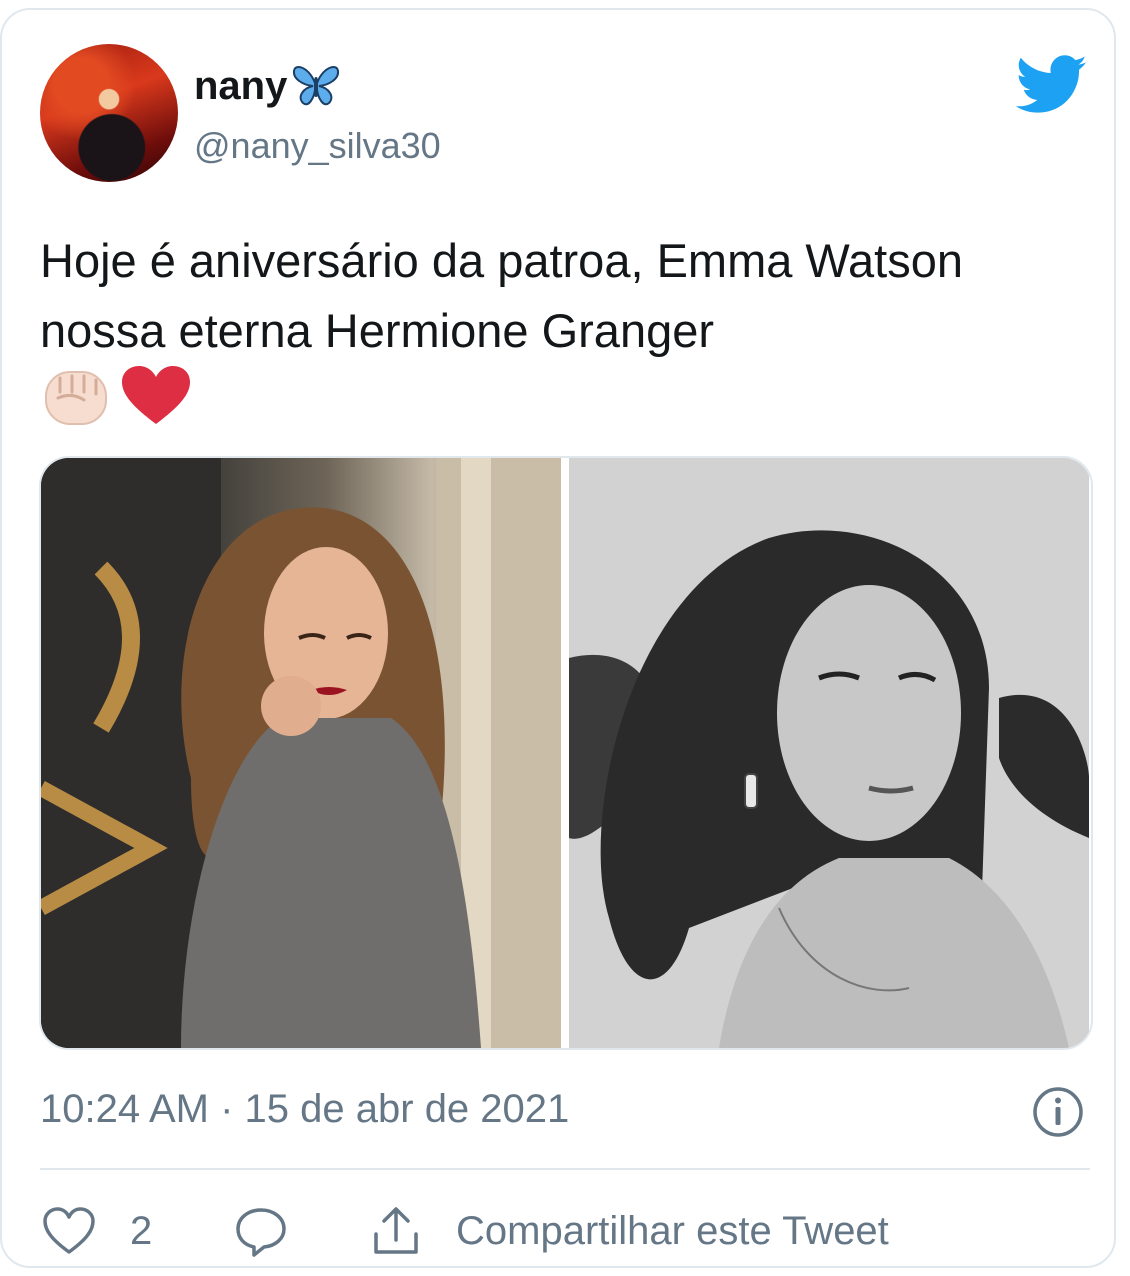  I want to click on red-heart-icon, so click(156, 395).